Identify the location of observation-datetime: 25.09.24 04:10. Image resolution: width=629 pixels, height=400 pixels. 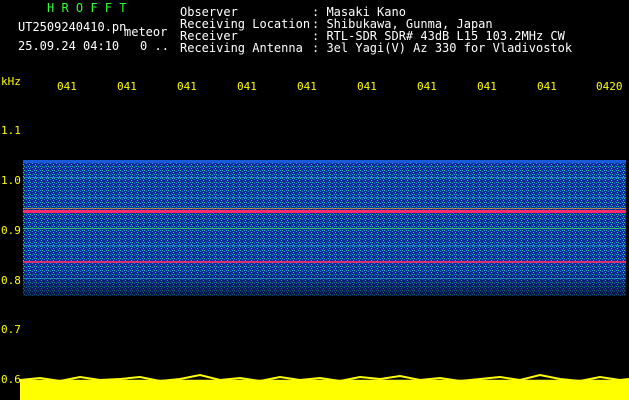
(69, 46).